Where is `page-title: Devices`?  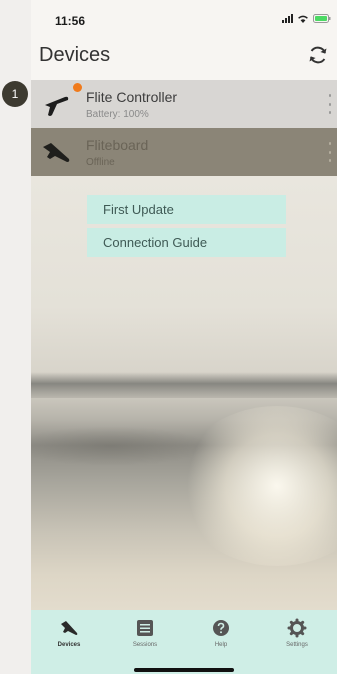
page-title: Devices is located at coordinates (75, 55).